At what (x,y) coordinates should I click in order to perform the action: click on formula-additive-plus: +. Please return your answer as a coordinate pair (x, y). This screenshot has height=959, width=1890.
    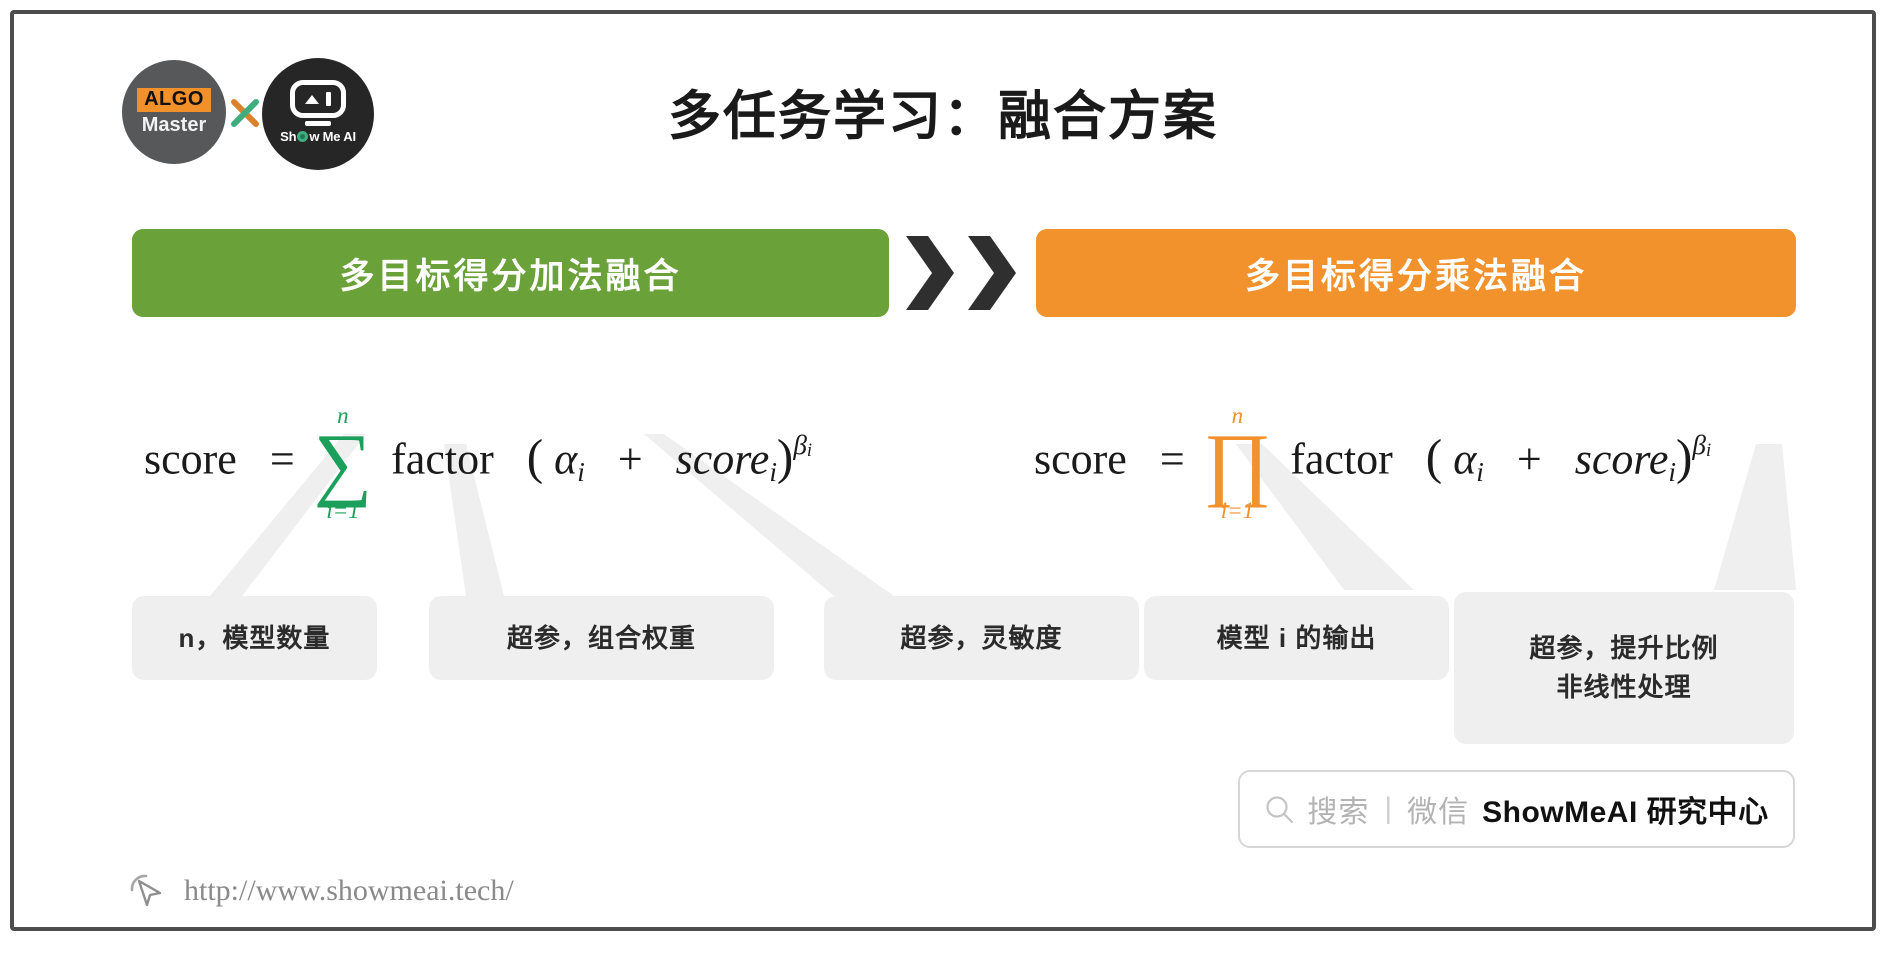
    Looking at the image, I should click on (630, 459).